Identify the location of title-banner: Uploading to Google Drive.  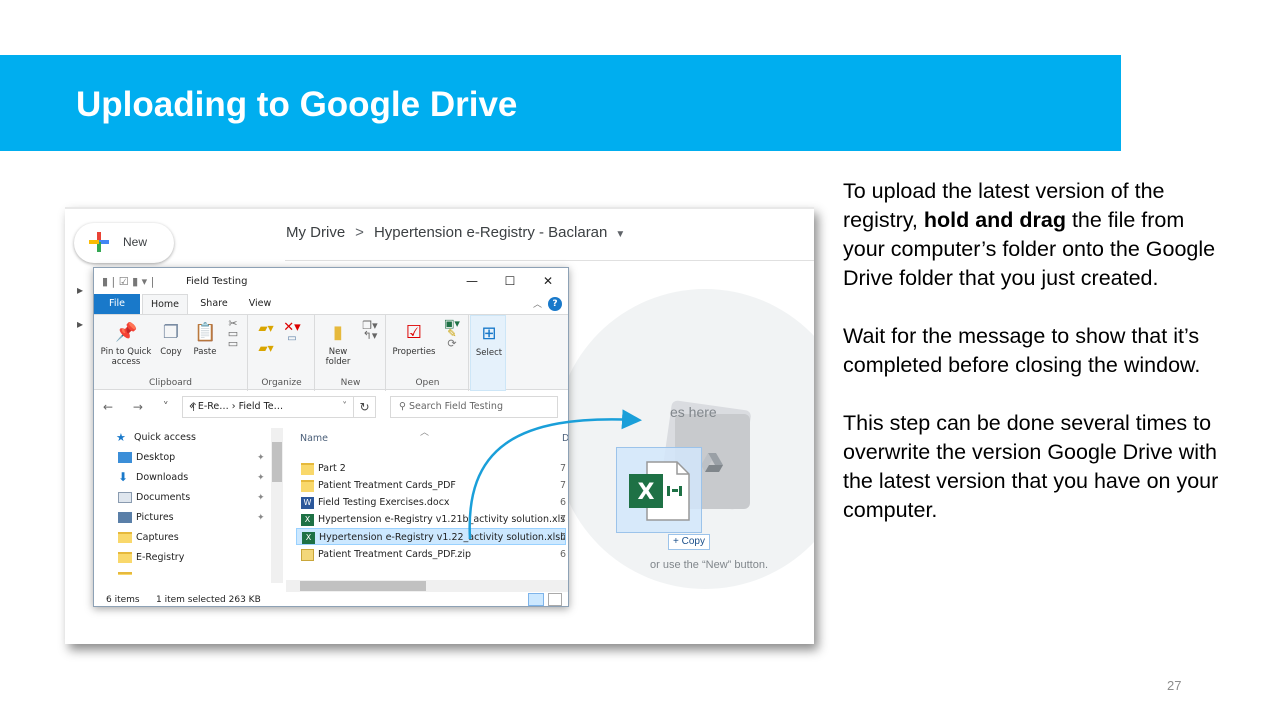
(560, 103).